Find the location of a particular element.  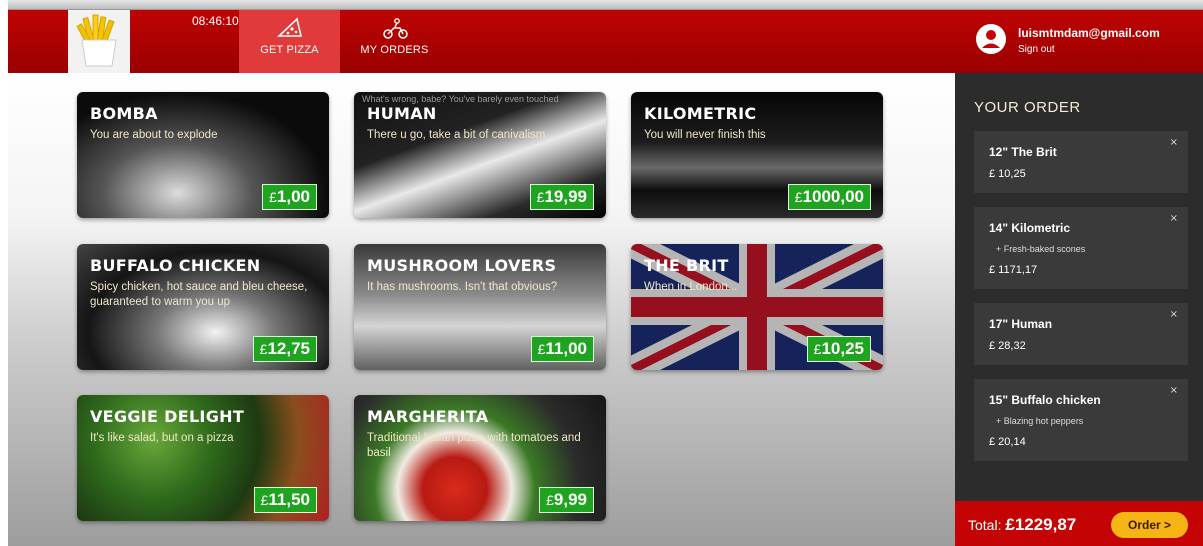

pizza-price: £10,25 is located at coordinates (838, 349).